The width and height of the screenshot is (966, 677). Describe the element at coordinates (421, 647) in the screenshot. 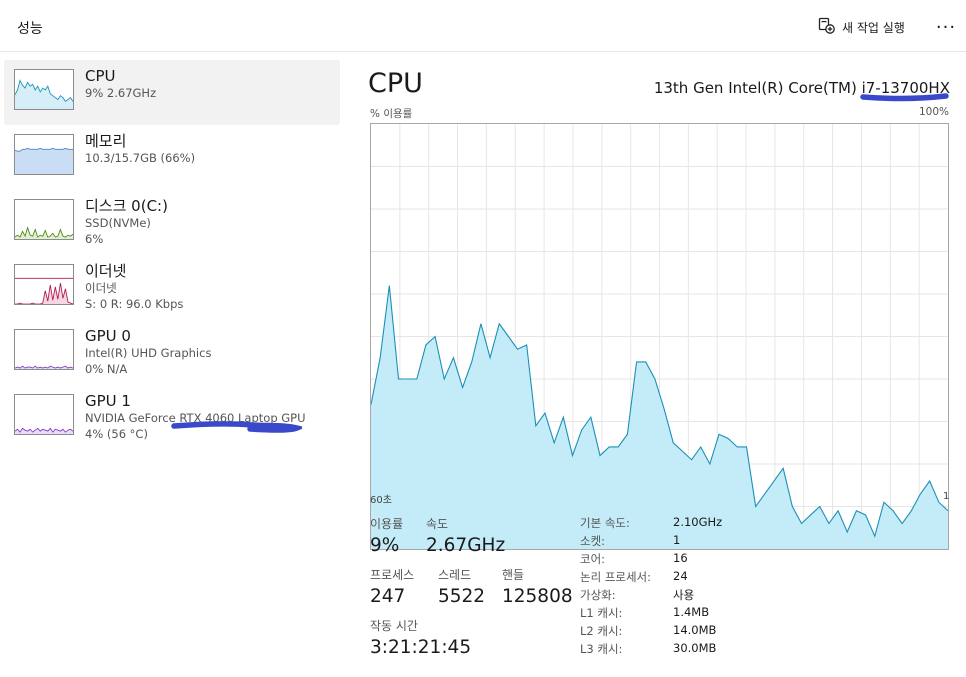

I see `uptime-value: 3:21:21:45` at that location.